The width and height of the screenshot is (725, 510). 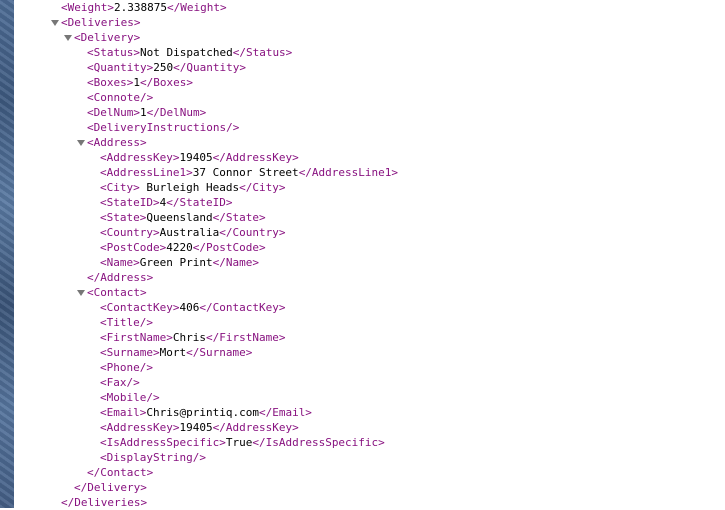 I want to click on xml-open-tag: </Address>, so click(x=120, y=277).